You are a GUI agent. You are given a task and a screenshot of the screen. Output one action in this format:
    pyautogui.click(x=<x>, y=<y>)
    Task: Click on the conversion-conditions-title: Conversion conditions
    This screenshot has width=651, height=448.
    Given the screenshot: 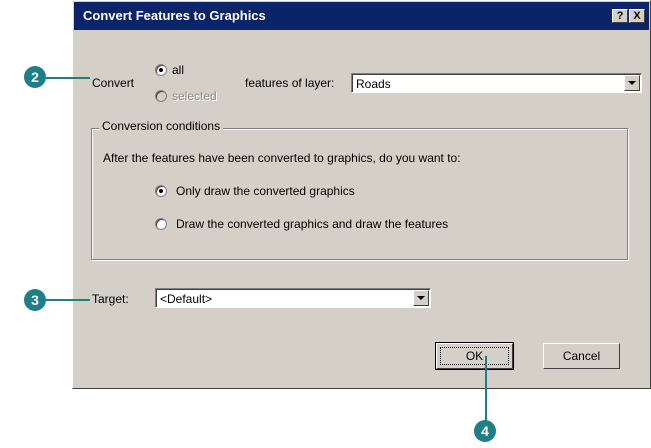 What is the action you would take?
    pyautogui.click(x=161, y=126)
    